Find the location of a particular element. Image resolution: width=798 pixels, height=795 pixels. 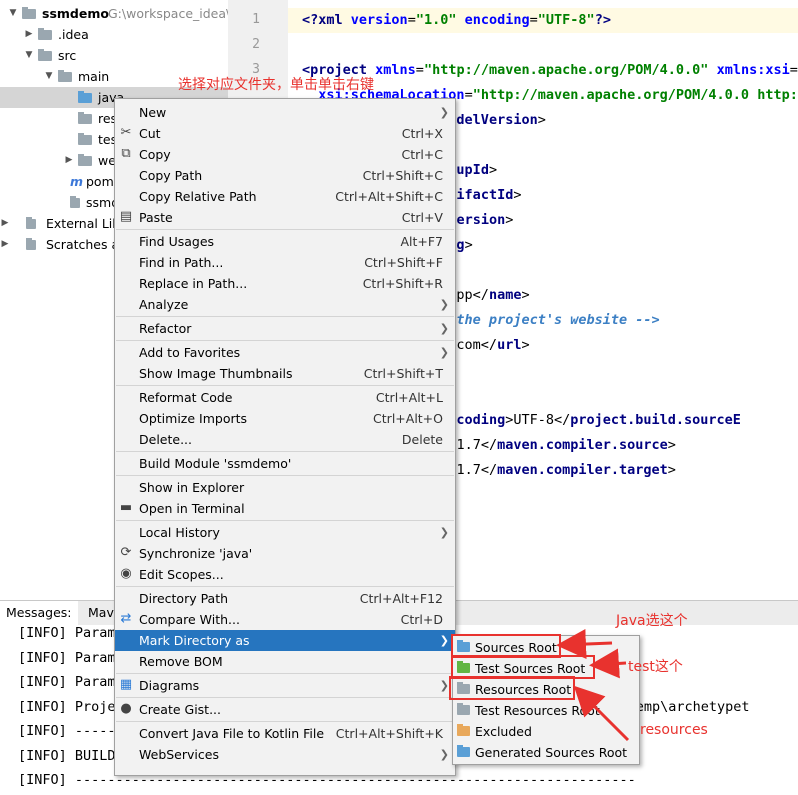

arrow-test is located at coordinates (608, 663).